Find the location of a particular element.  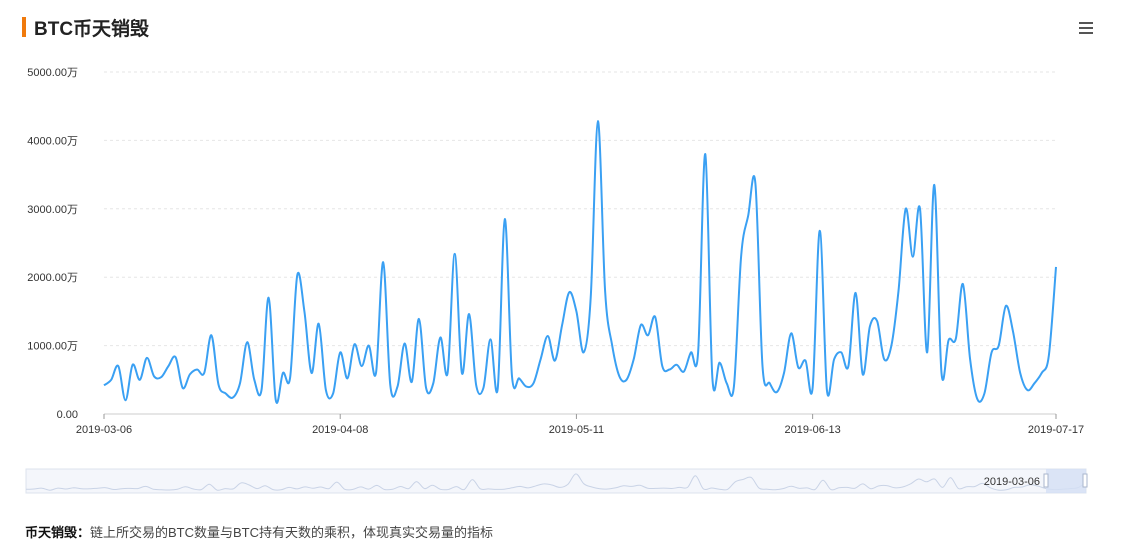

zoom-handle-left is located at coordinates (1046, 480).